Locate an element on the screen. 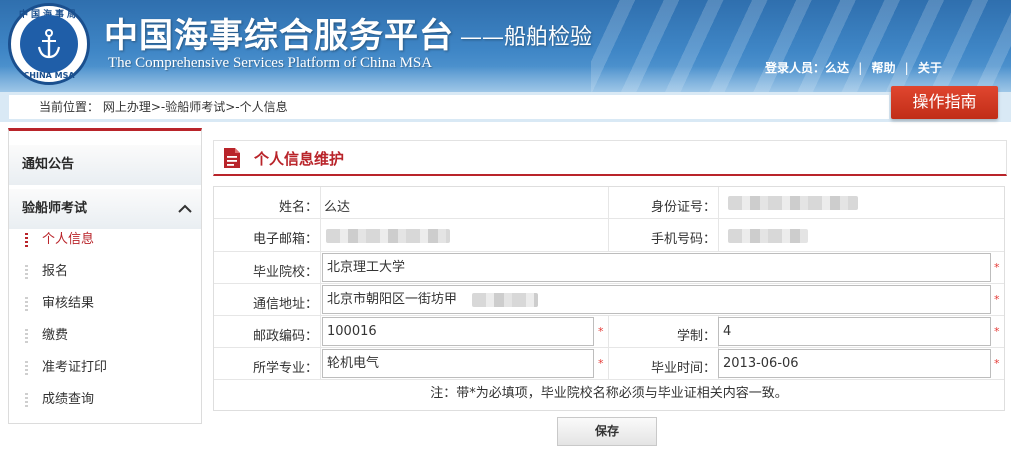 This screenshot has width=1011, height=457. operation-guide-button: 操作指南 is located at coordinates (944, 102).